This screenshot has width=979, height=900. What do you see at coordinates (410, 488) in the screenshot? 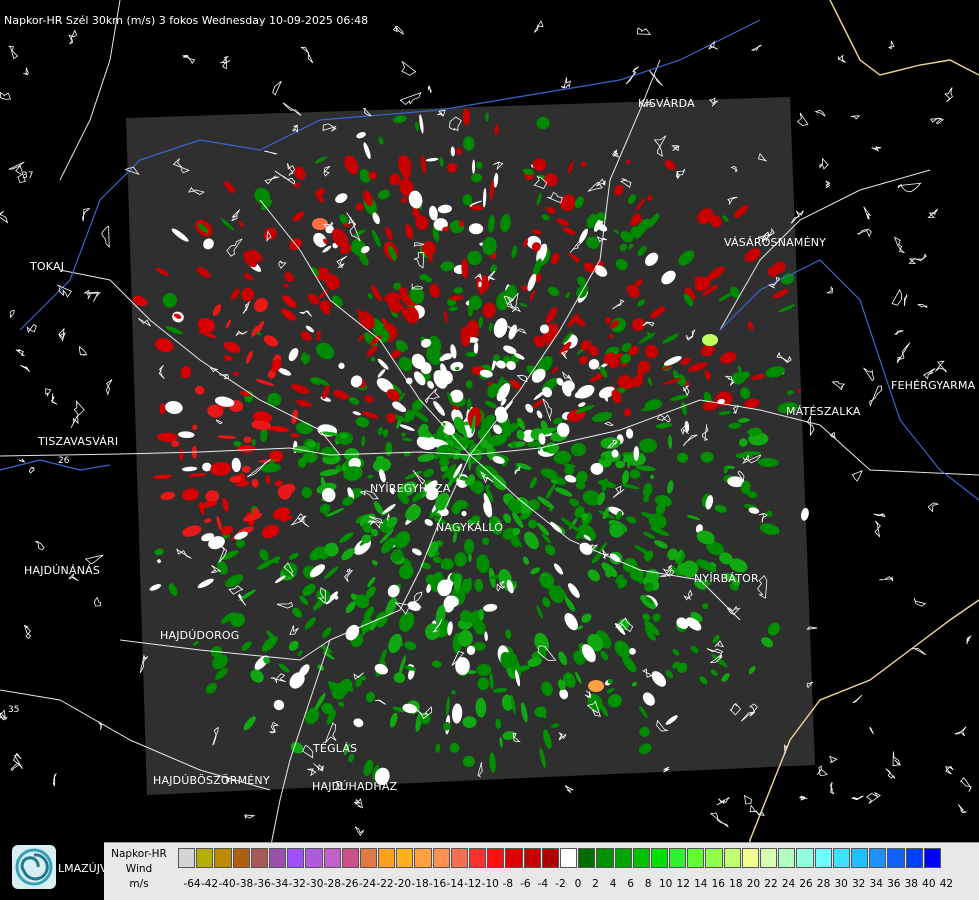
I see `city-label-nyiregyhaza: NYÍREGYHÁZA` at bounding box center [410, 488].